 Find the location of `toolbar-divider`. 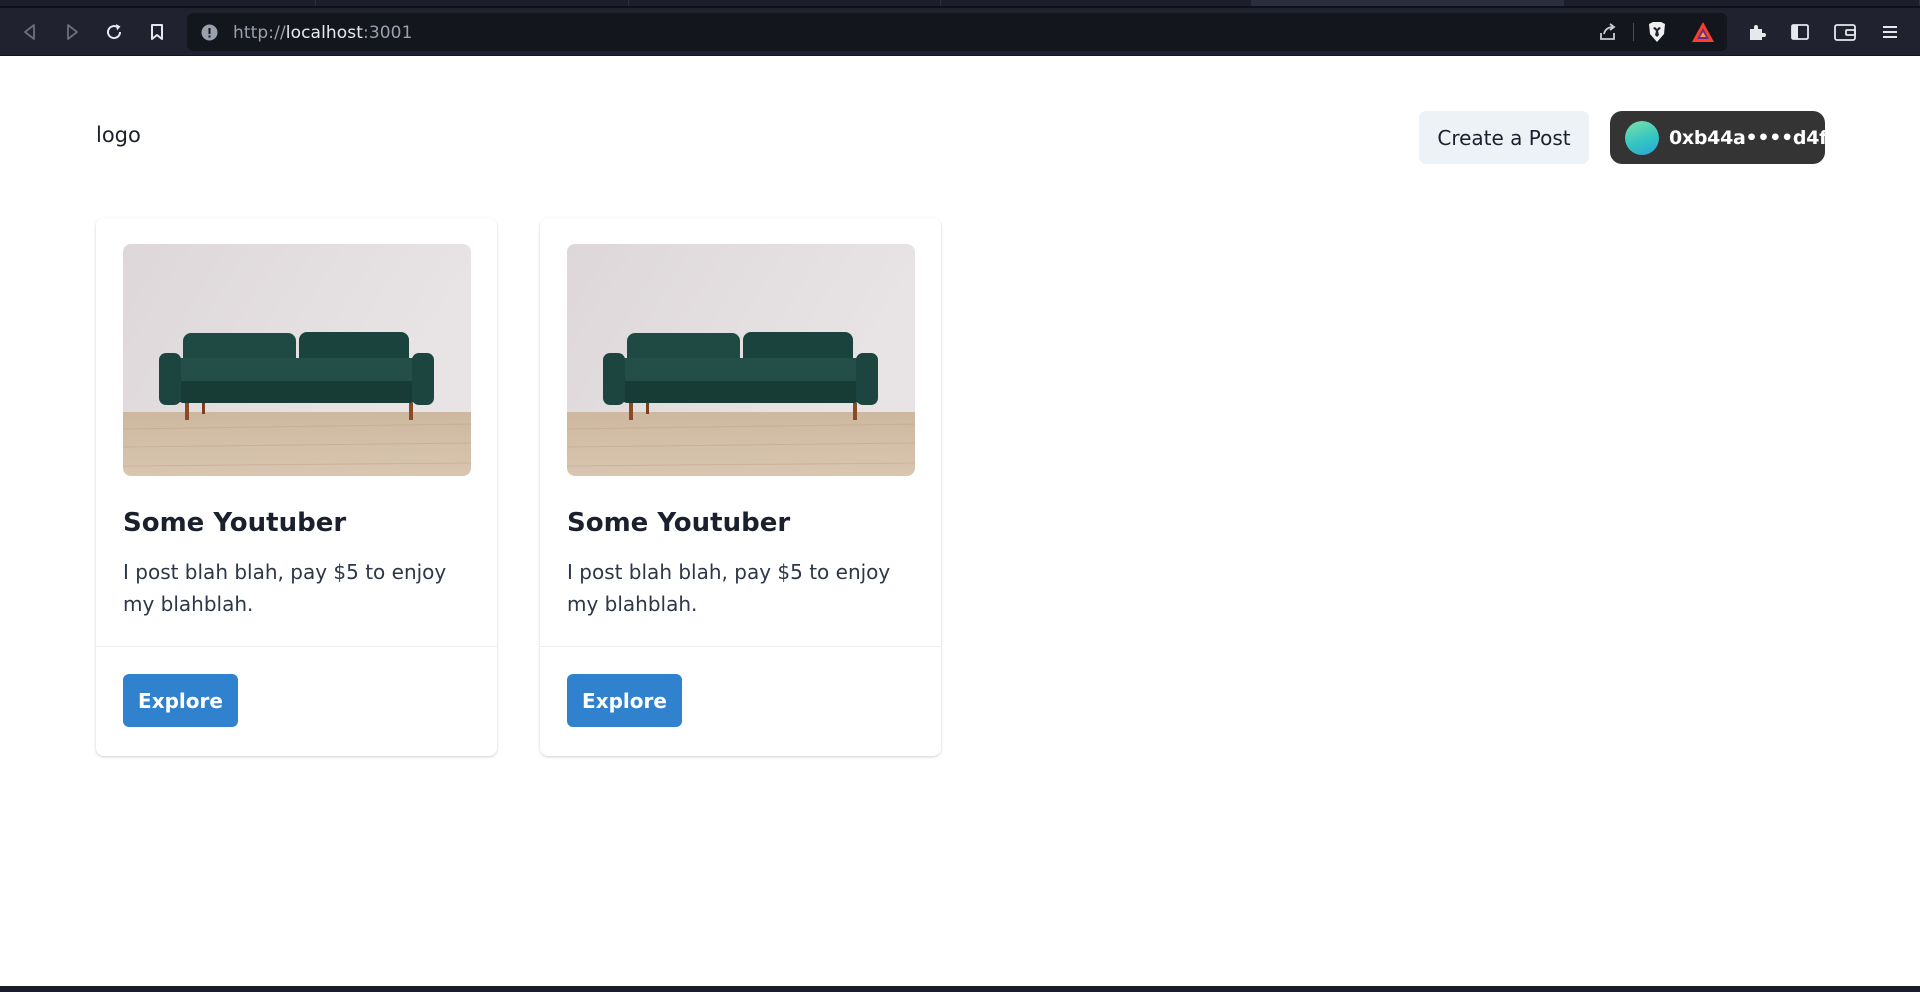

toolbar-divider is located at coordinates (1633, 32).